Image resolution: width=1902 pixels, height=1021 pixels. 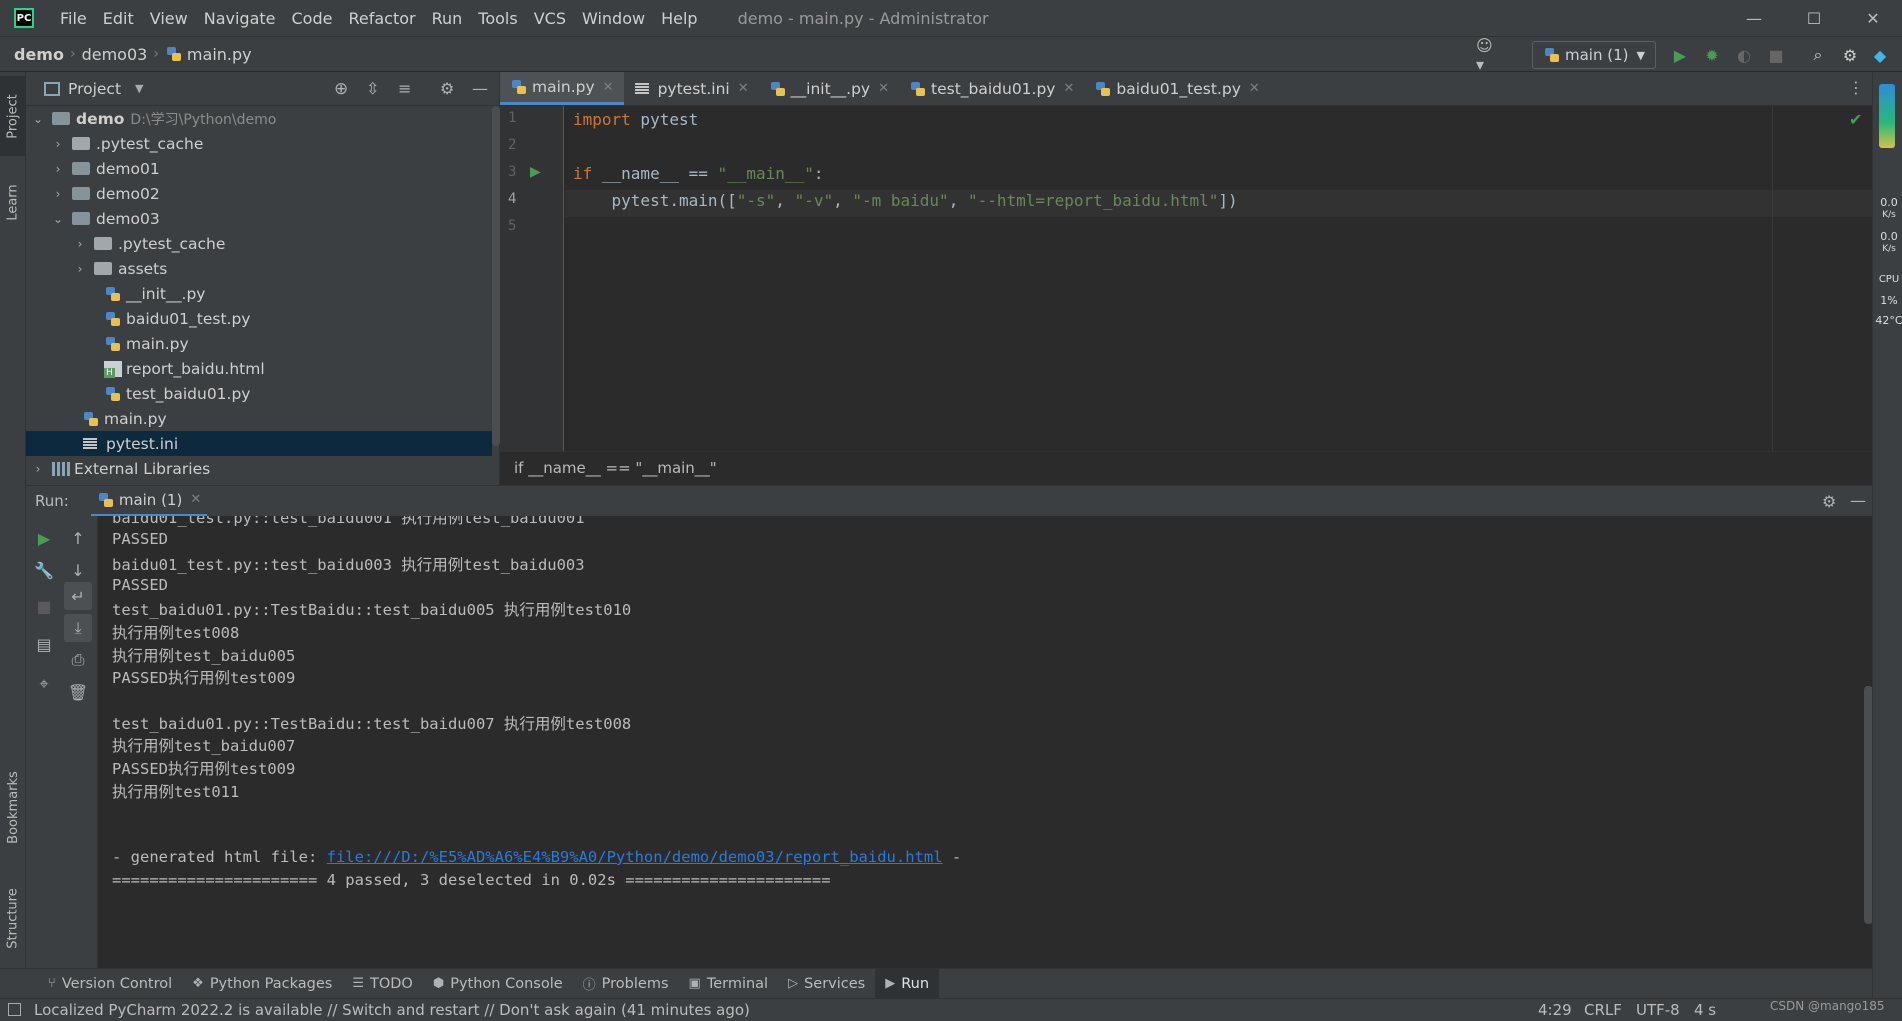 I want to click on up-arrow-icon: ↑, so click(x=78, y=538).